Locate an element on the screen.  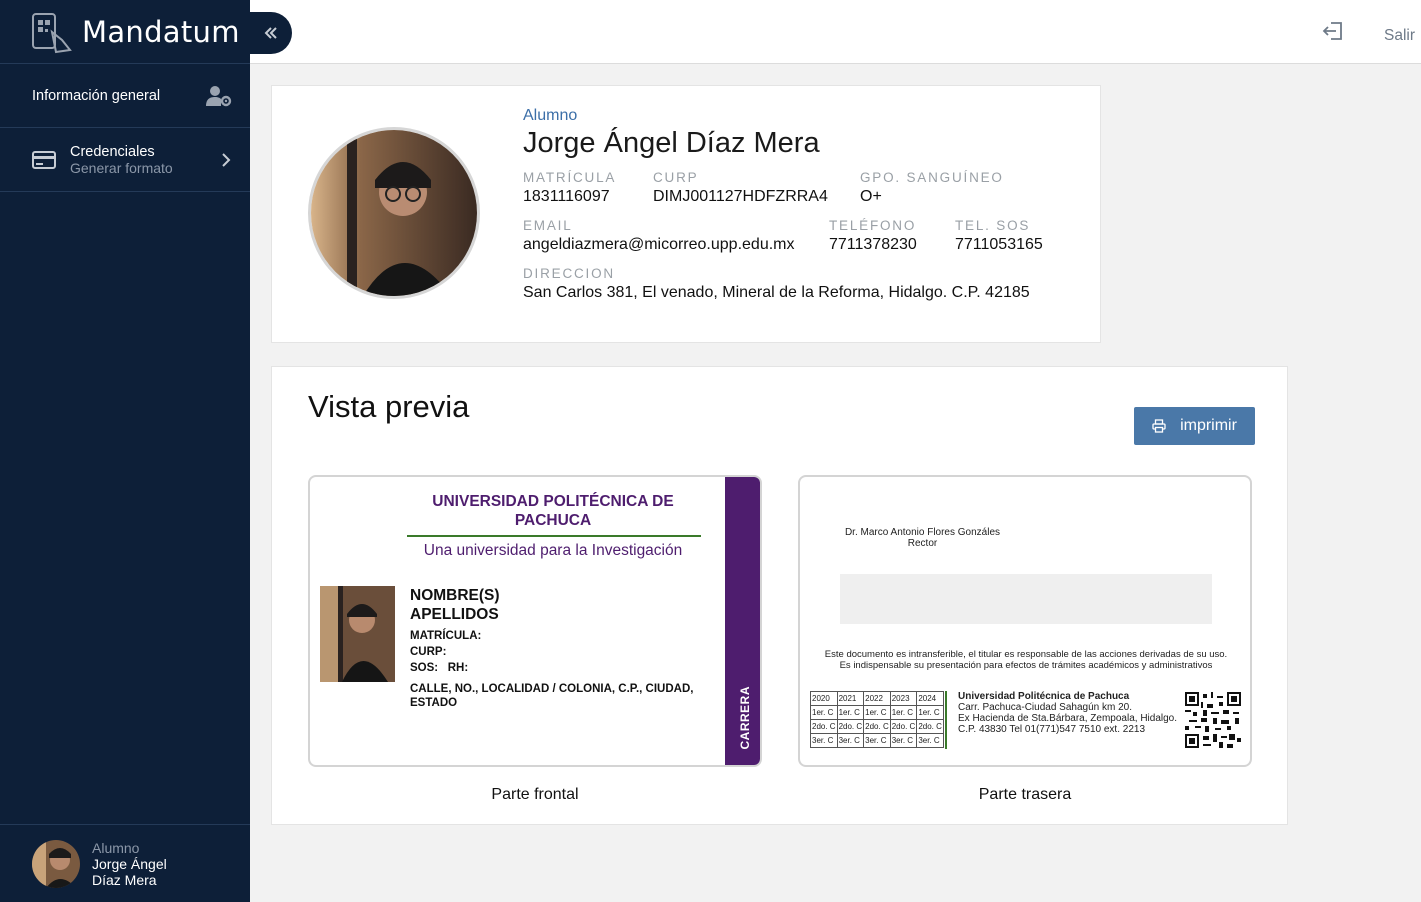
year-cell: 2020 is located at coordinates (824, 698).